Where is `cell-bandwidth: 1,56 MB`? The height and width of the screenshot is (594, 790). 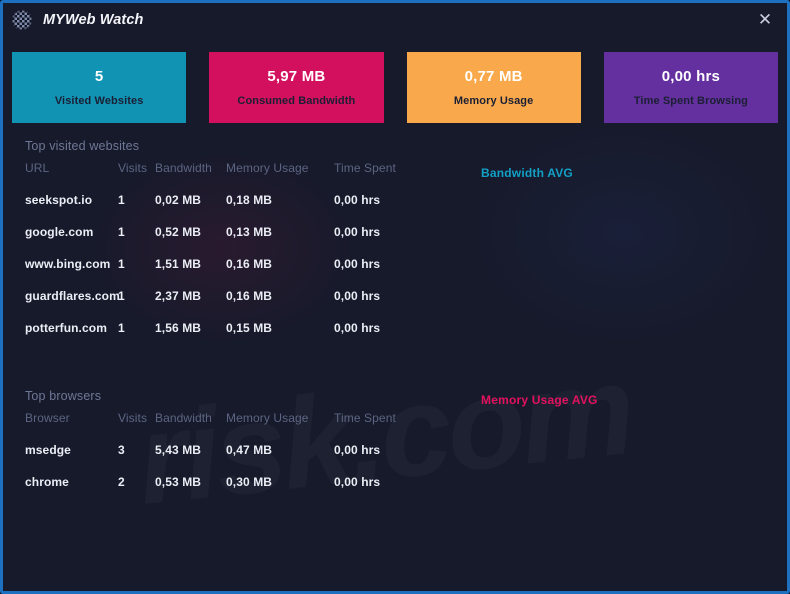 cell-bandwidth: 1,56 MB is located at coordinates (178, 328).